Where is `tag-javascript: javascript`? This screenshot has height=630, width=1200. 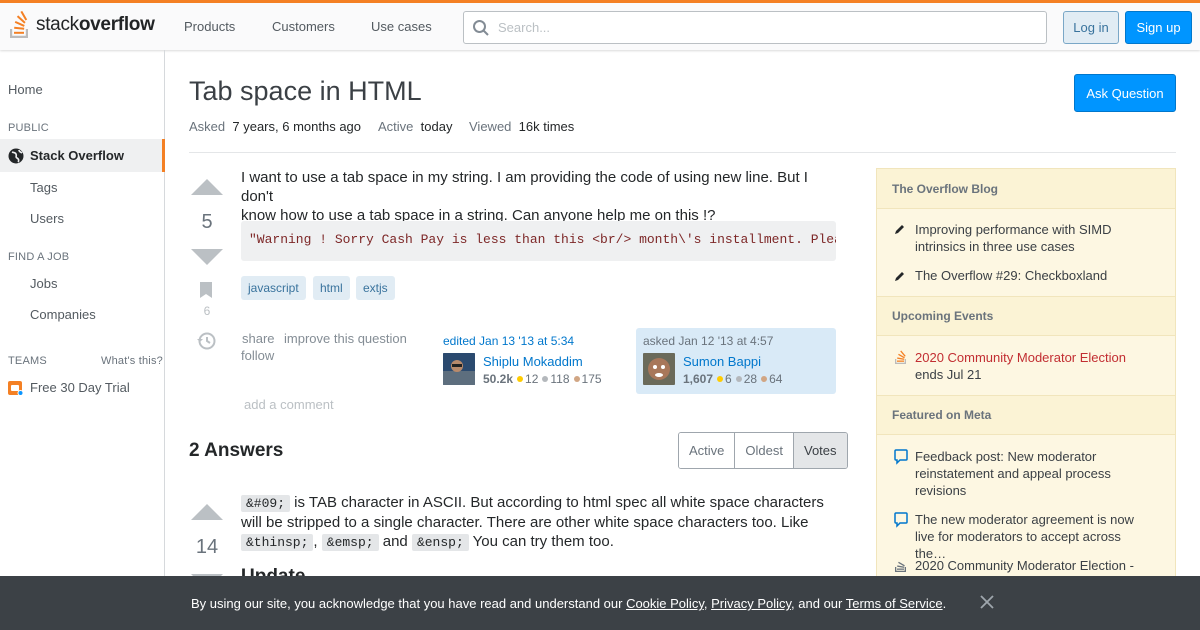
tag-javascript: javascript is located at coordinates (273, 288).